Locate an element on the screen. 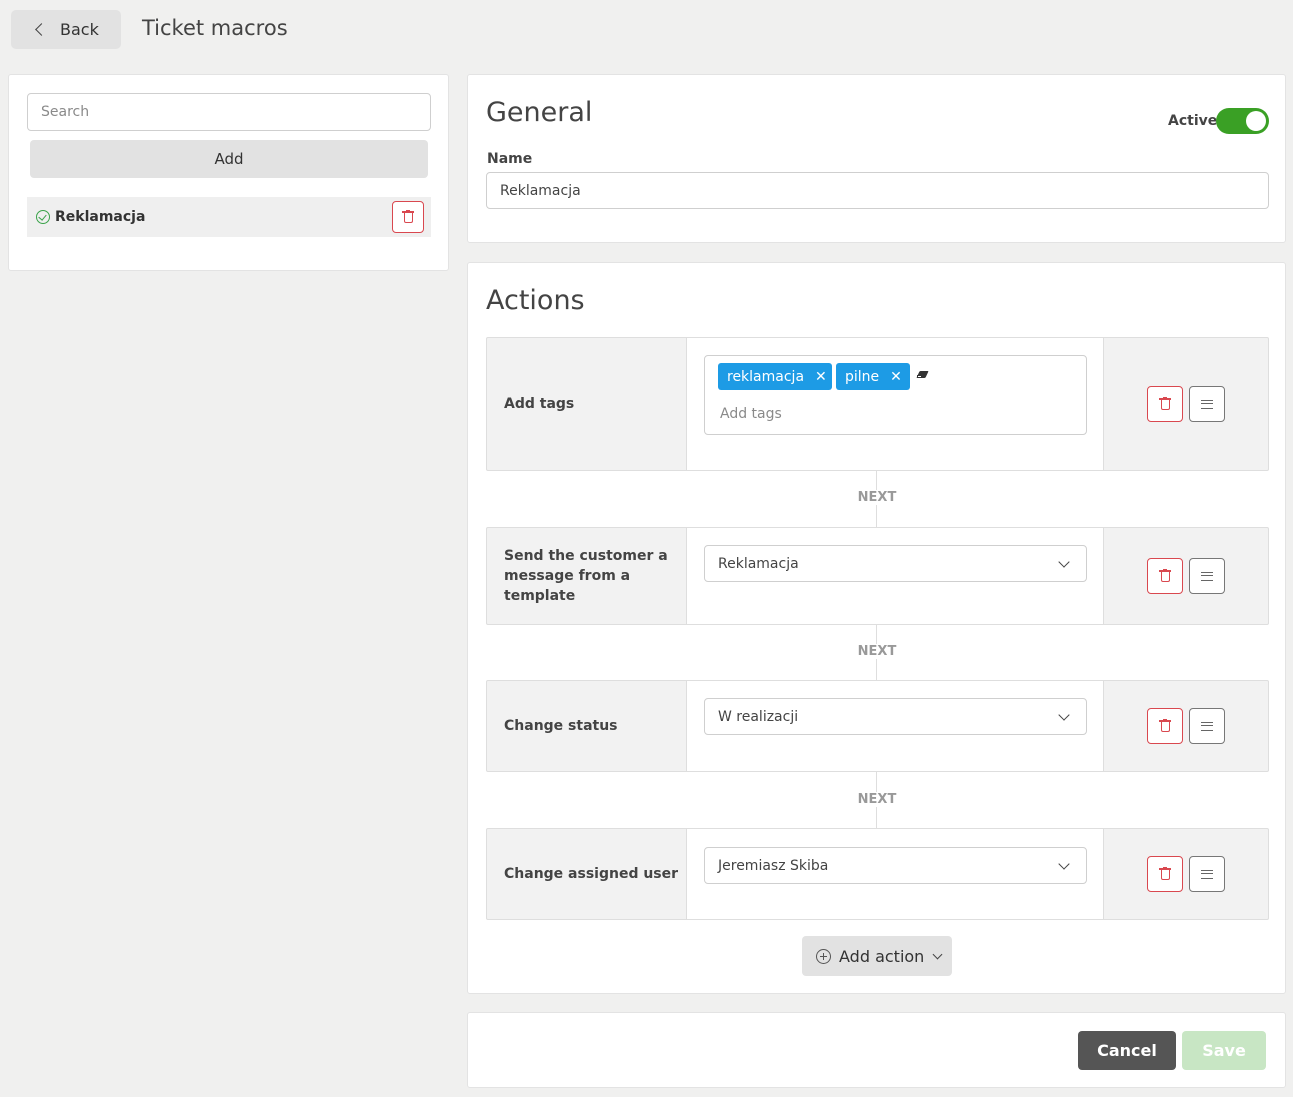 This screenshot has height=1097, width=1293. add-macro-button: Add is located at coordinates (229, 159).